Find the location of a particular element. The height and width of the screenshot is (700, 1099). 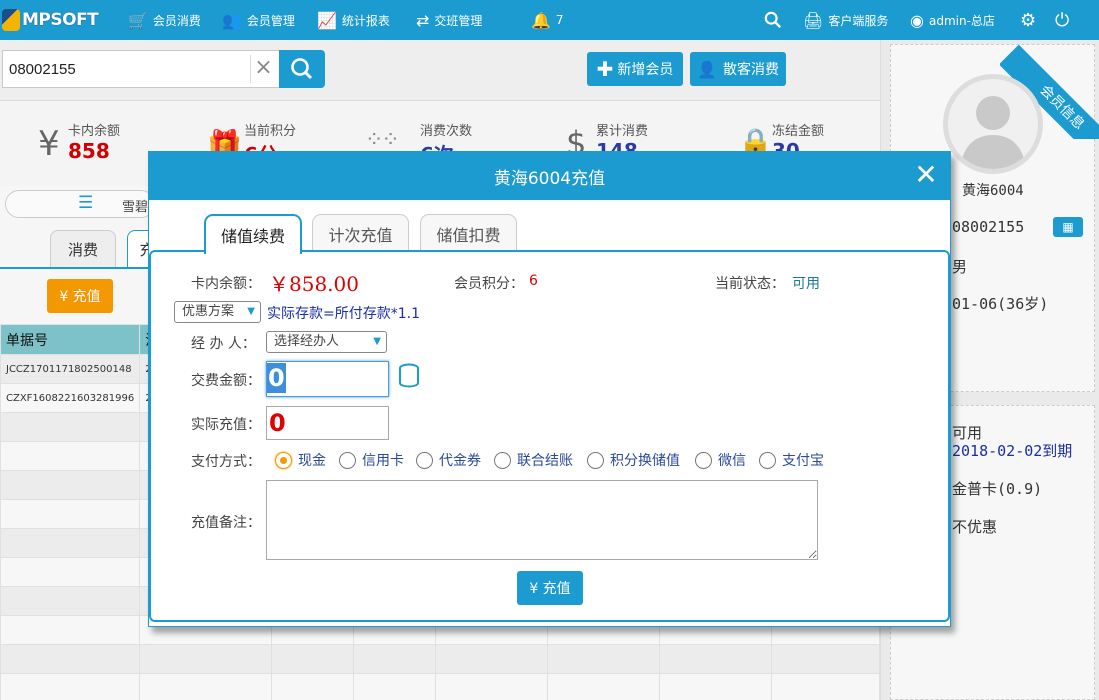

logo-mark-icon is located at coordinates (11, 20).